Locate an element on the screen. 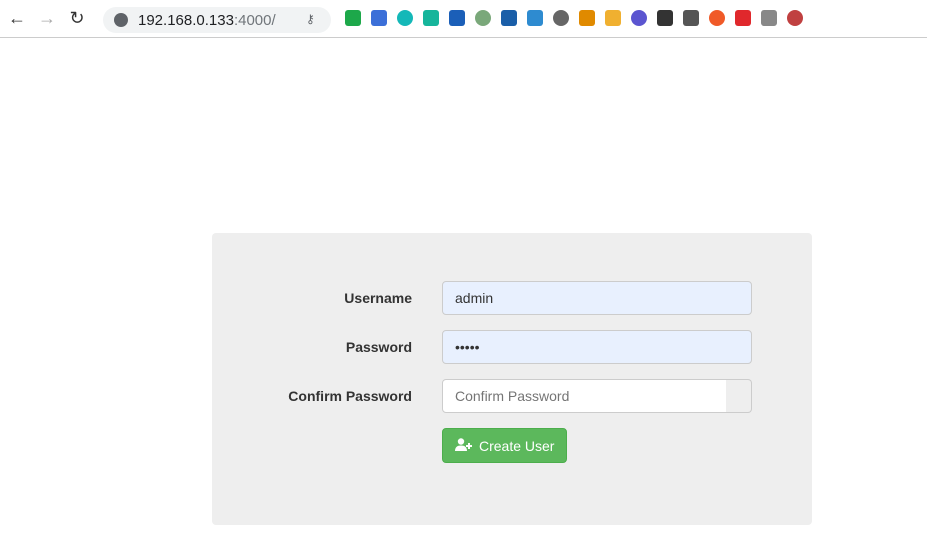  input-addon is located at coordinates (739, 396).